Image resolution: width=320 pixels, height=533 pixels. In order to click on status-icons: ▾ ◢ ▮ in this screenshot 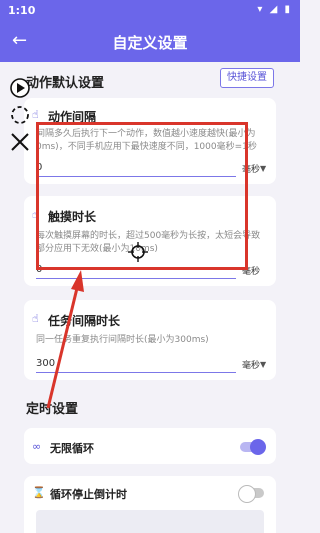, I will do `click(274, 9)`.